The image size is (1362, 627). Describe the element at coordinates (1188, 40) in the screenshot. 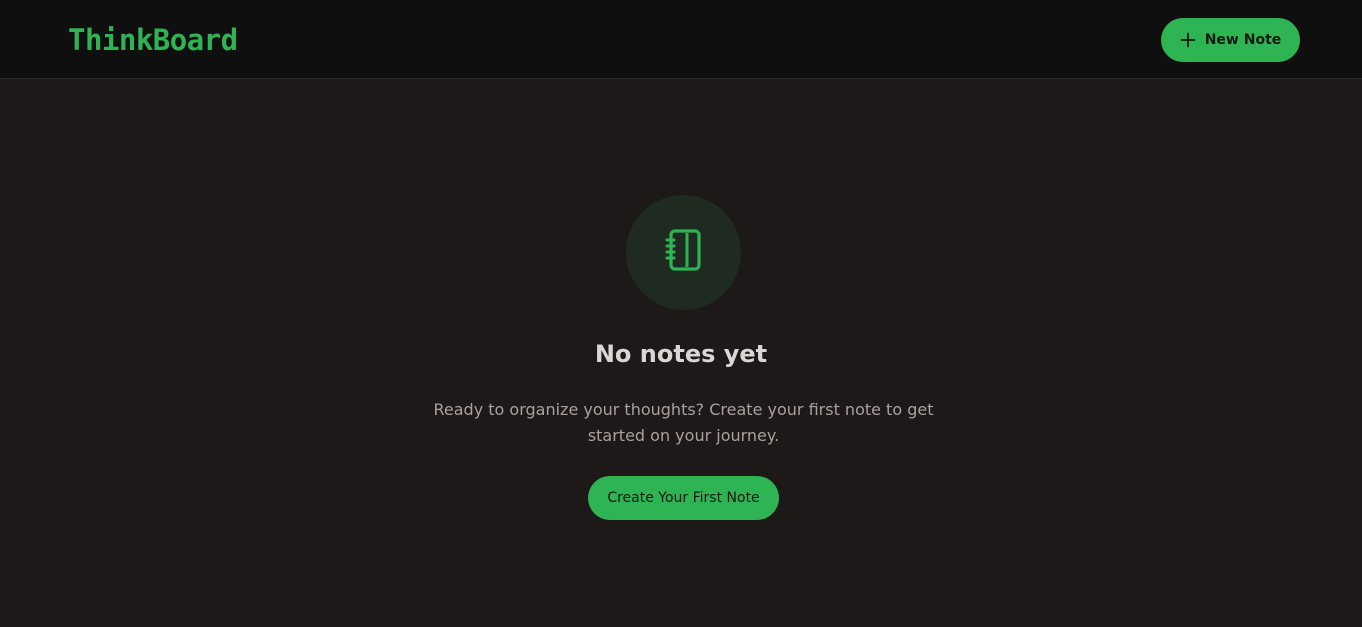

I see `plus-icon` at that location.